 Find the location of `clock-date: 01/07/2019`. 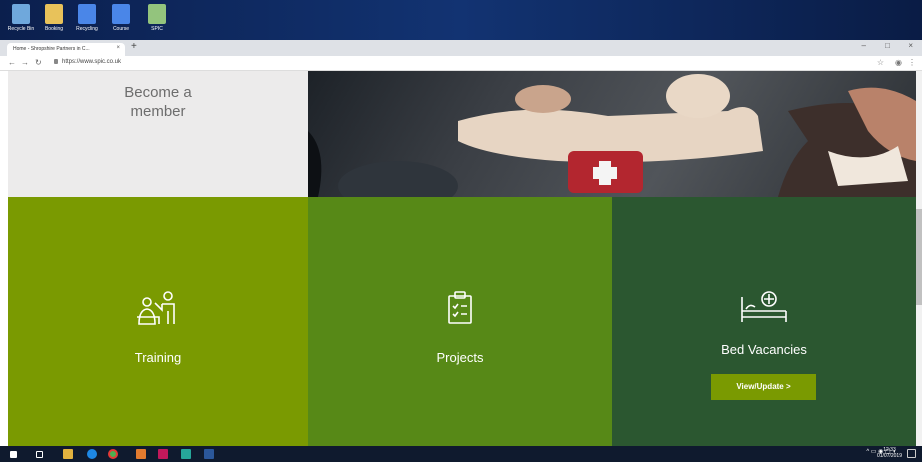

clock-date: 01/07/2019 is located at coordinates (889, 456).